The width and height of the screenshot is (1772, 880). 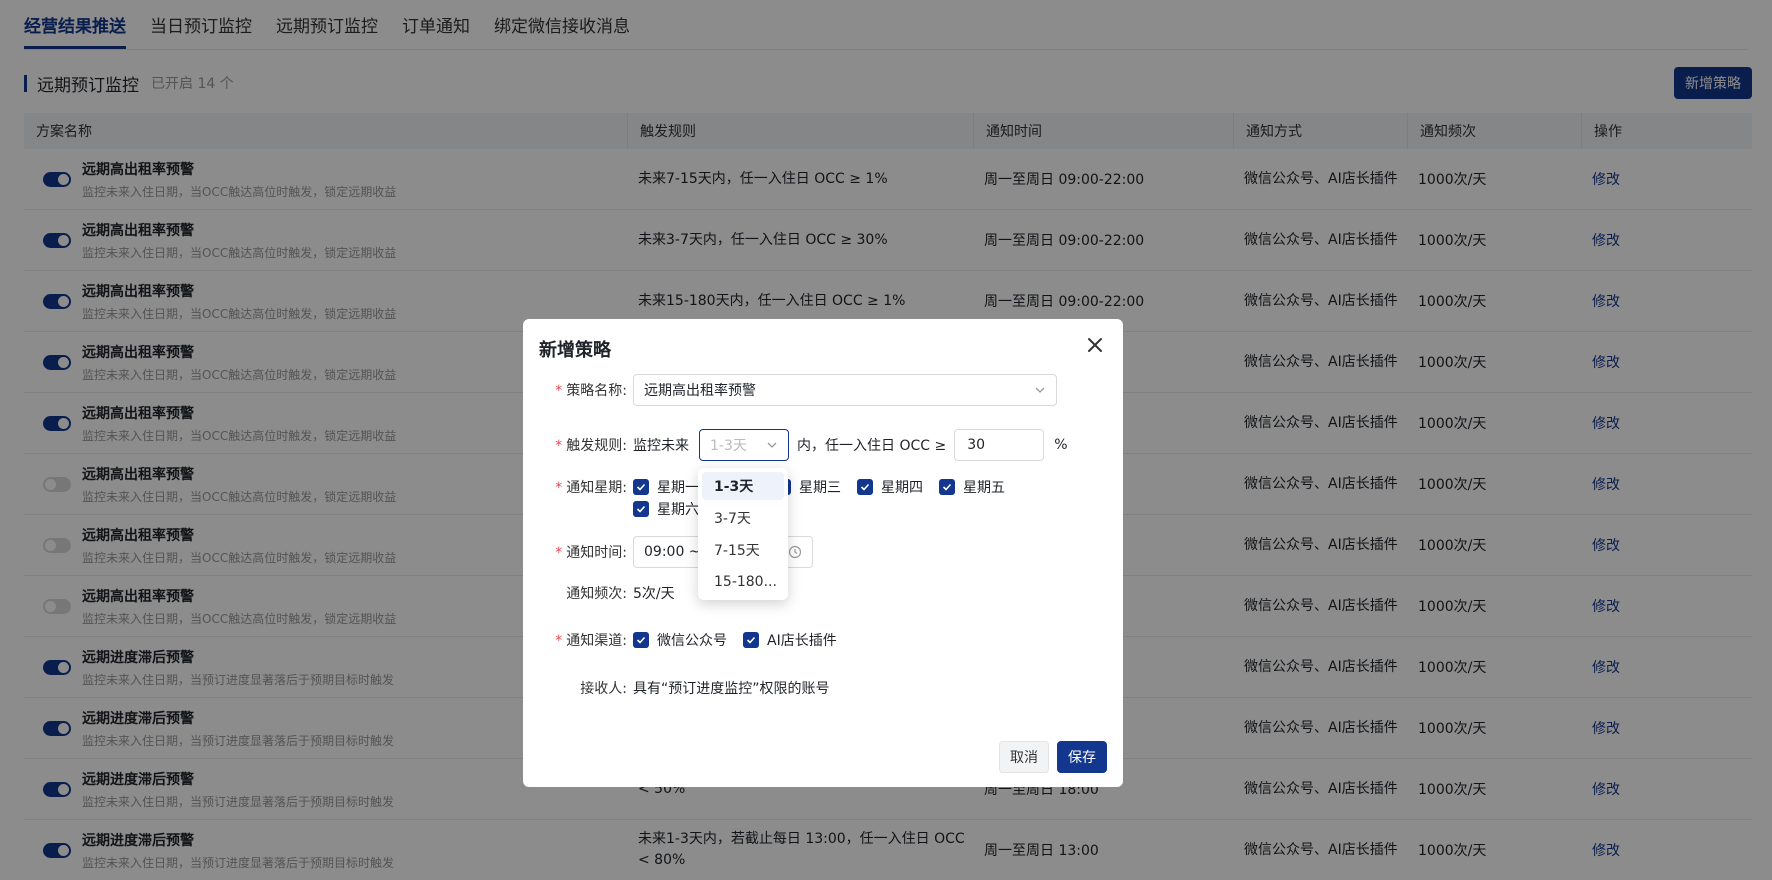 What do you see at coordinates (1061, 445) in the screenshot?
I see `occ-unit: %` at bounding box center [1061, 445].